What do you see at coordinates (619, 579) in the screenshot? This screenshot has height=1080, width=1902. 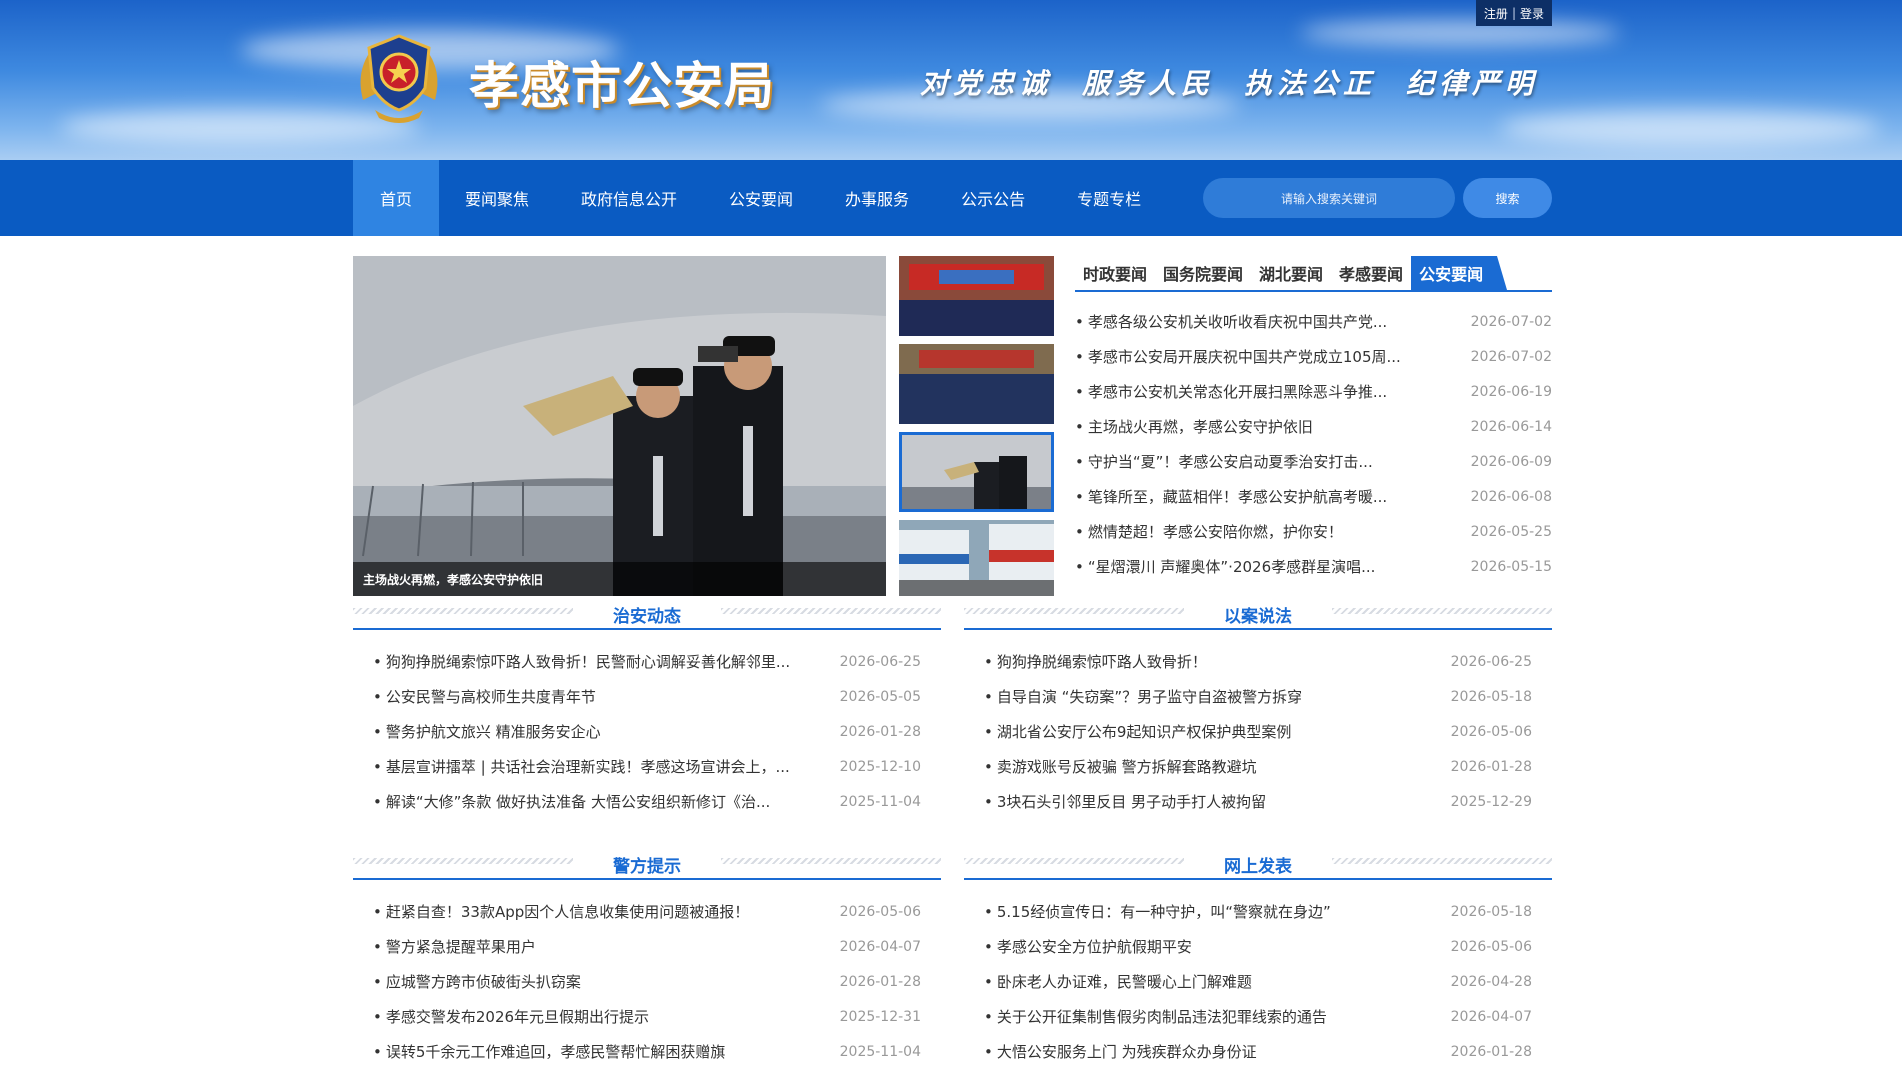 I see `slider-caption: 主场战火再燃，孝感公安守护依旧` at bounding box center [619, 579].